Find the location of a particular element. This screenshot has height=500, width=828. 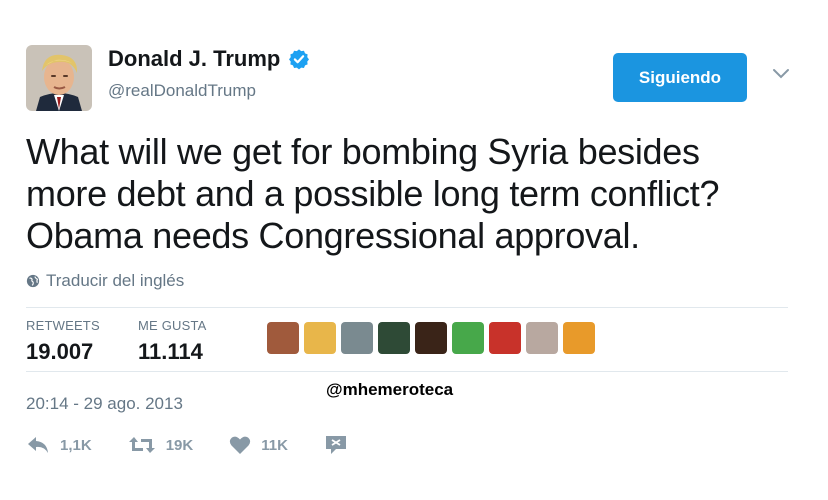

verified-badge-icon is located at coordinates (299, 59).